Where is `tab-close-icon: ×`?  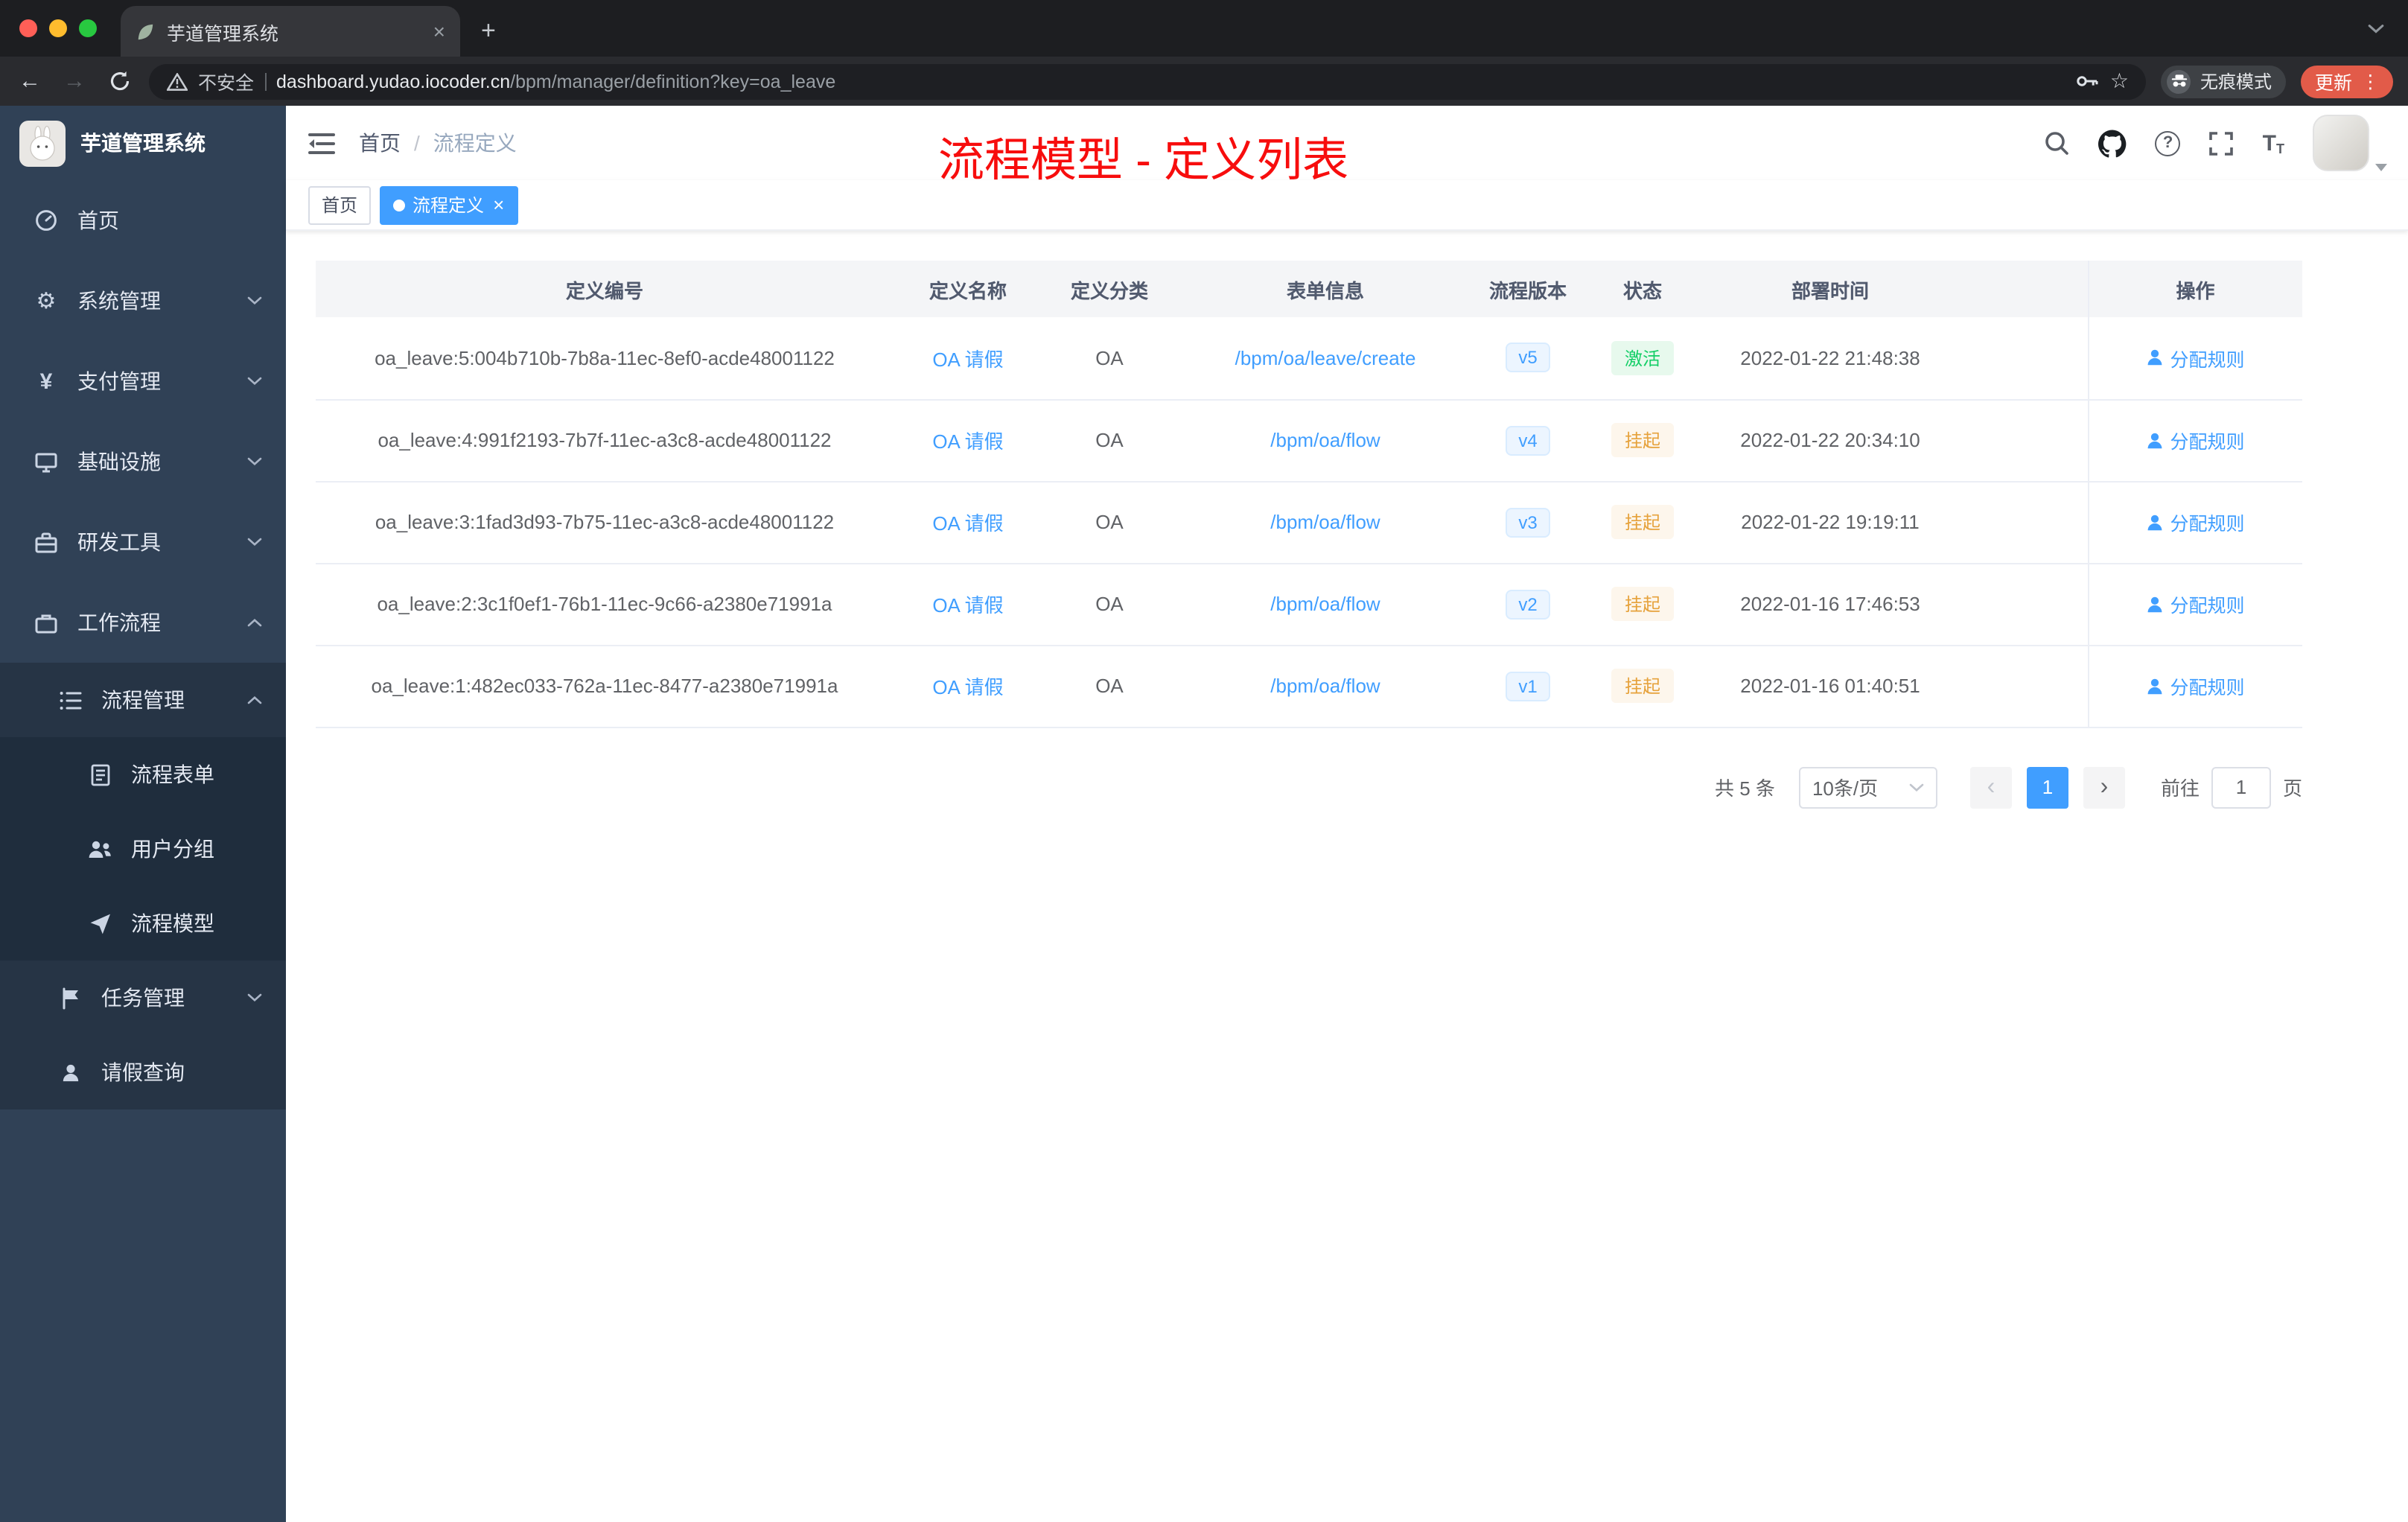 tab-close-icon: × is located at coordinates (439, 31).